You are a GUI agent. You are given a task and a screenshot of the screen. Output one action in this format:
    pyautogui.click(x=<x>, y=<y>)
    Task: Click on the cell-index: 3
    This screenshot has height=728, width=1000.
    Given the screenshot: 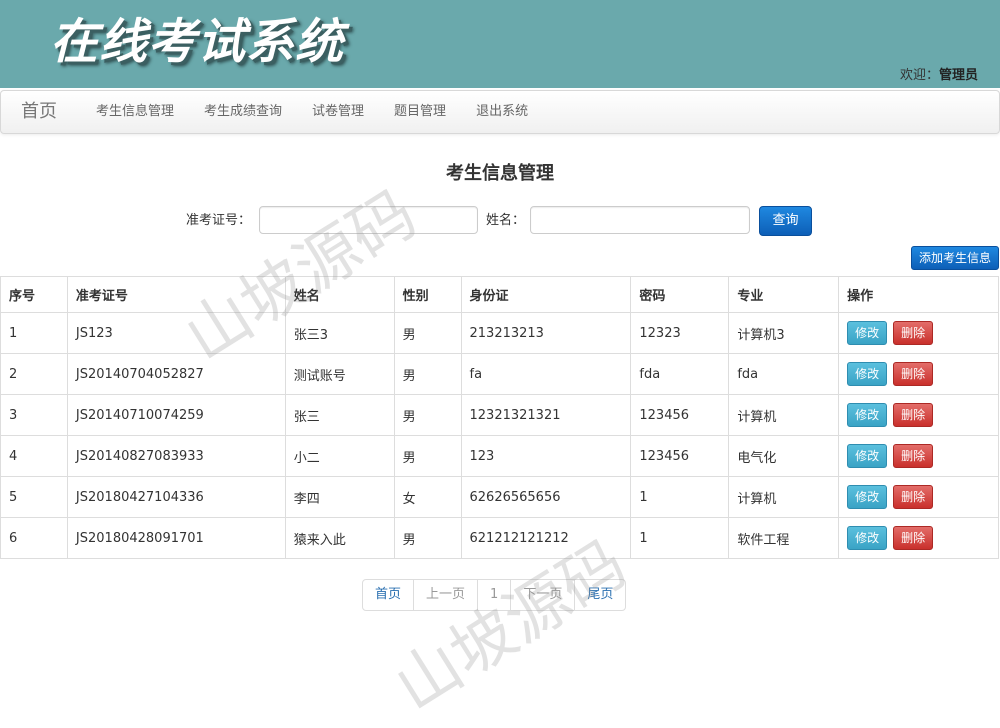 What is the action you would take?
    pyautogui.click(x=34, y=415)
    